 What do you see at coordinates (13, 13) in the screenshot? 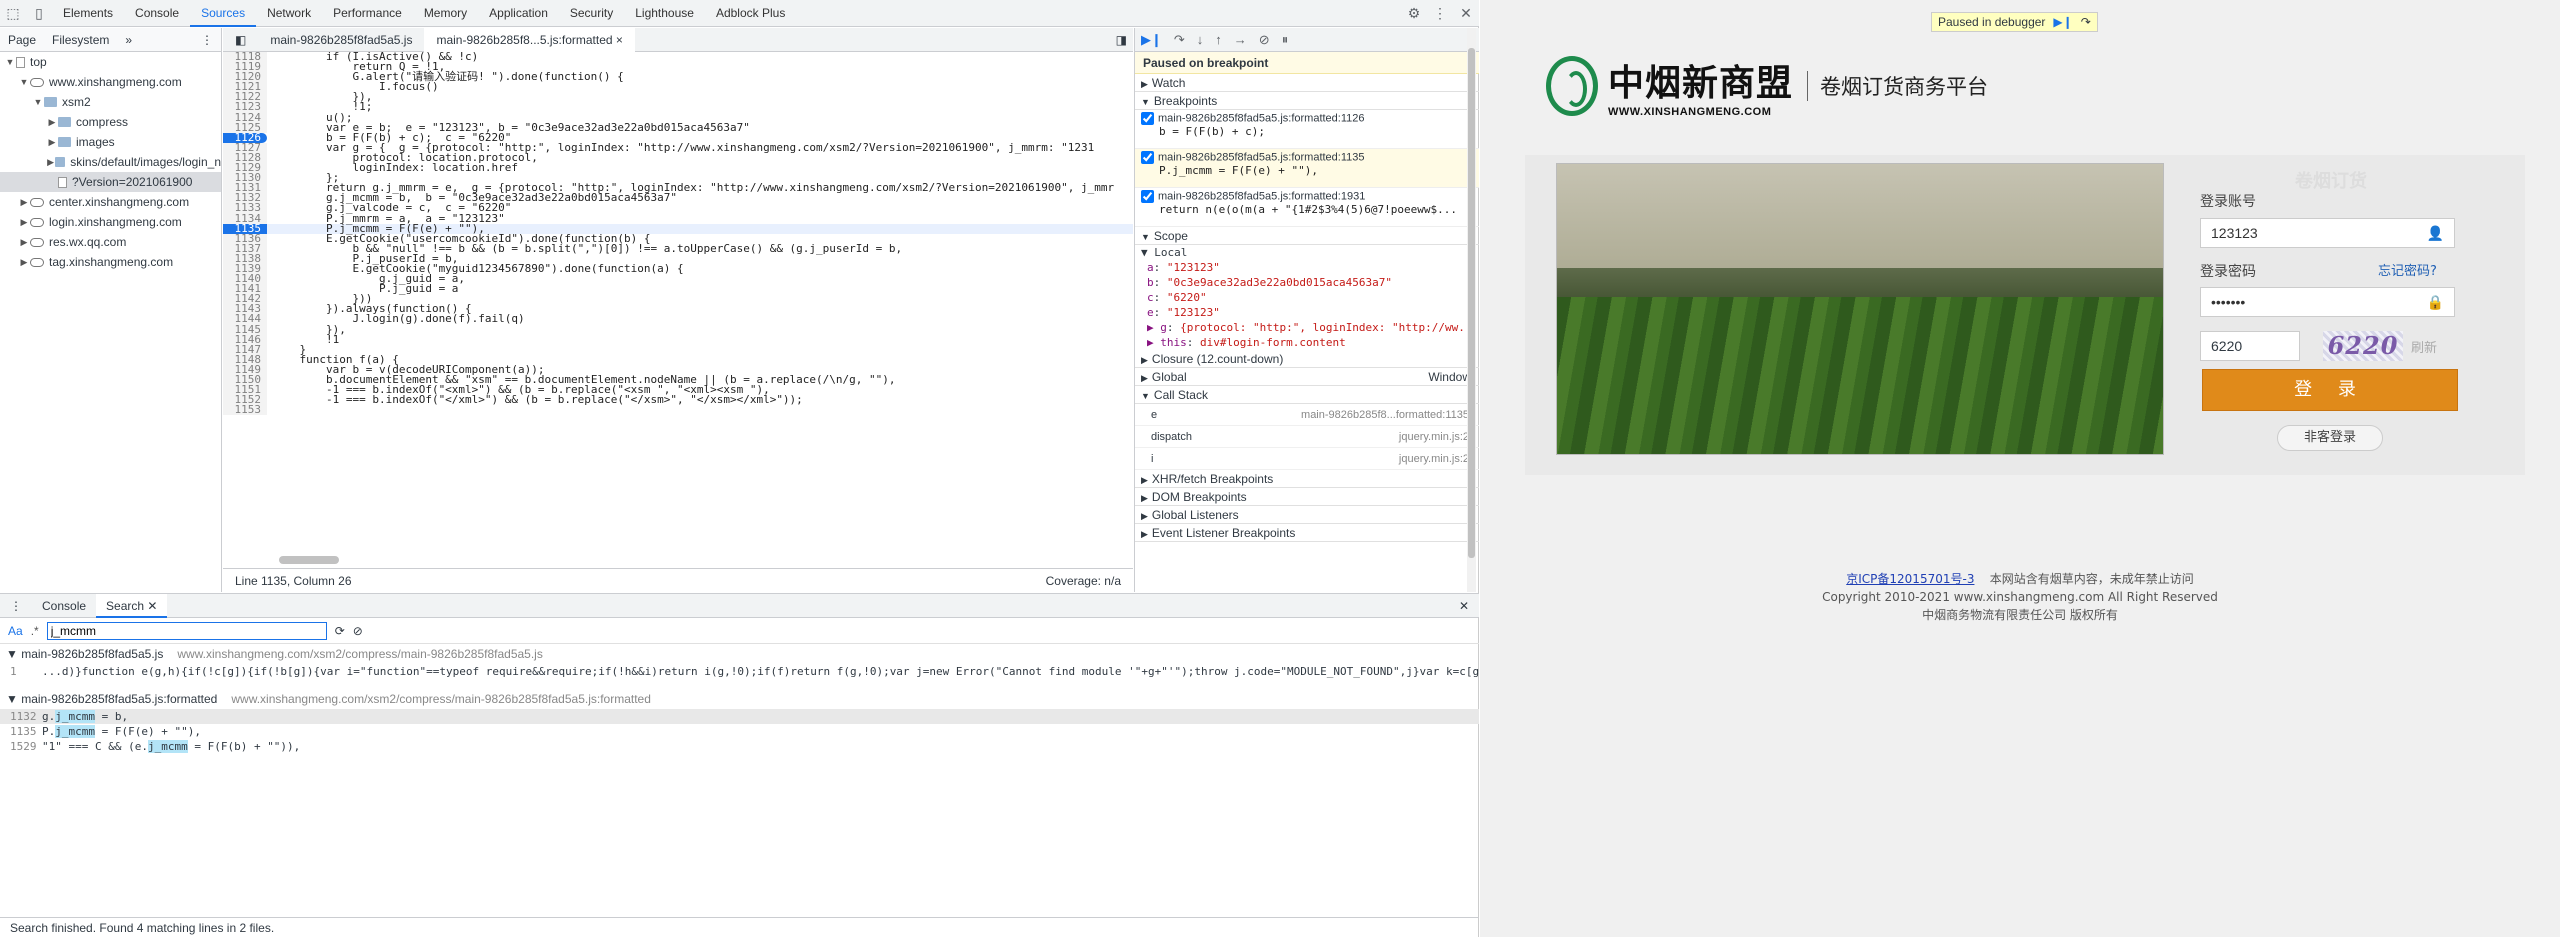
I see `inspect-element-icon: ⬚` at bounding box center [13, 13].